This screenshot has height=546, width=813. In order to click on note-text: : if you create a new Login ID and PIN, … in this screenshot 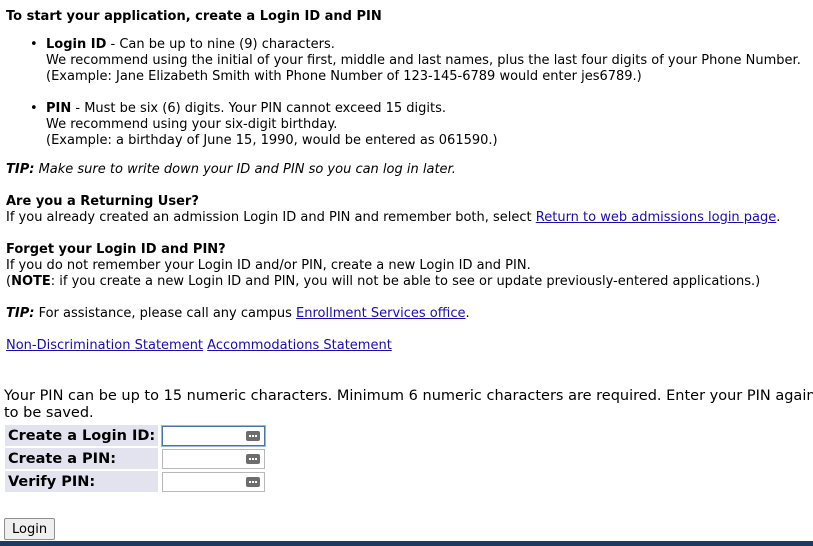, I will do `click(405, 281)`.